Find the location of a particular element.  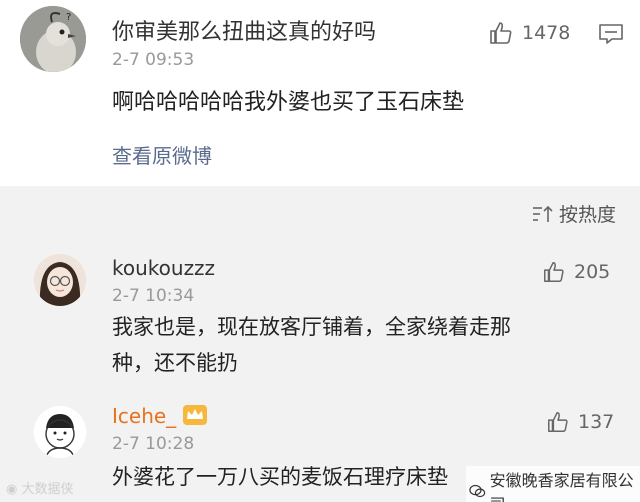

cartoon-avatar-icon is located at coordinates (60, 432).